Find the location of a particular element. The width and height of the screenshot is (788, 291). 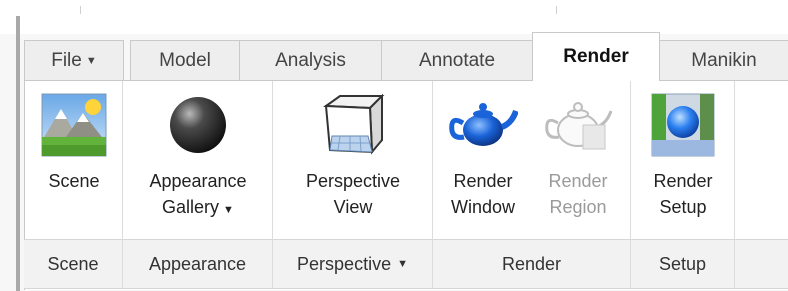

button-label: Perspective View is located at coordinates (353, 194).